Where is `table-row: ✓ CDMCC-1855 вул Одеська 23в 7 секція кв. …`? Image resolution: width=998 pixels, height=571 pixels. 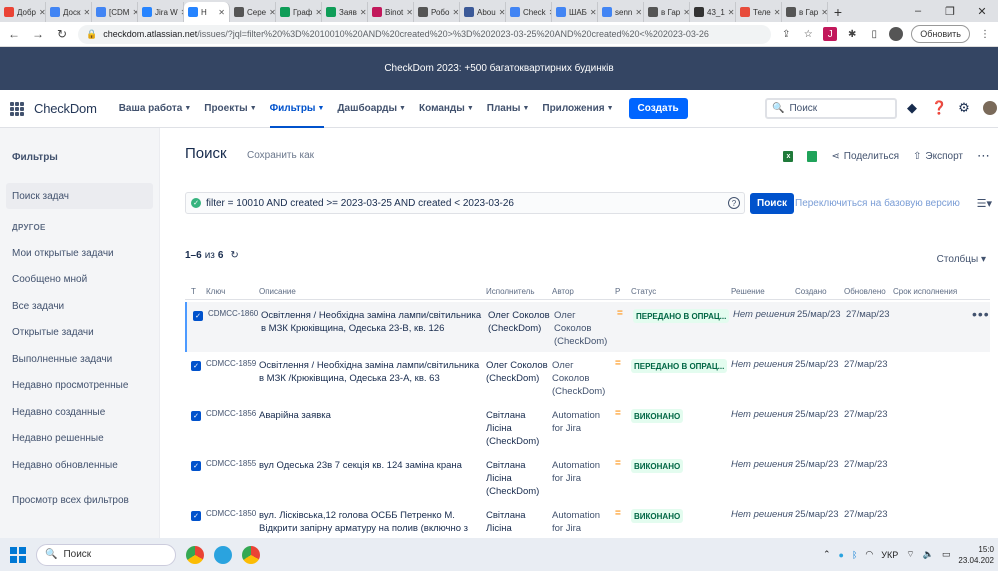 table-row: ✓ CDMCC-1855 вул Одеська 23в 7 секція кв. … is located at coordinates (587, 477).